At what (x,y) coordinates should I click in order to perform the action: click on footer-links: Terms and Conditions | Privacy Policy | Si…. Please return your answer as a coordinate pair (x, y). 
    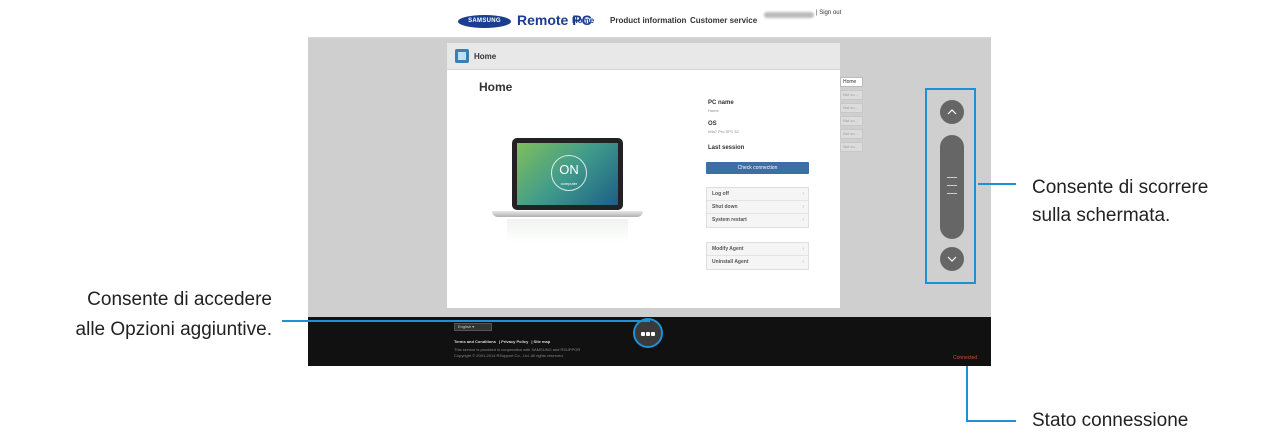
    Looking at the image, I should click on (502, 341).